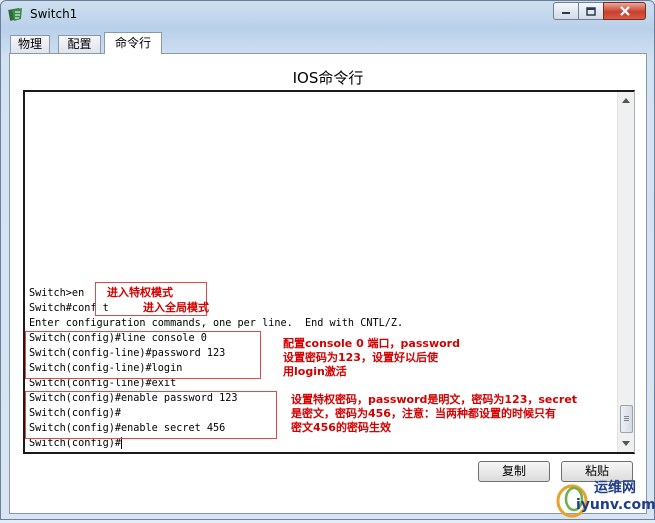 Image resolution: width=655 pixels, height=523 pixels. Describe the element at coordinates (133, 43) in the screenshot. I see `tab-cli: 命令行` at that location.